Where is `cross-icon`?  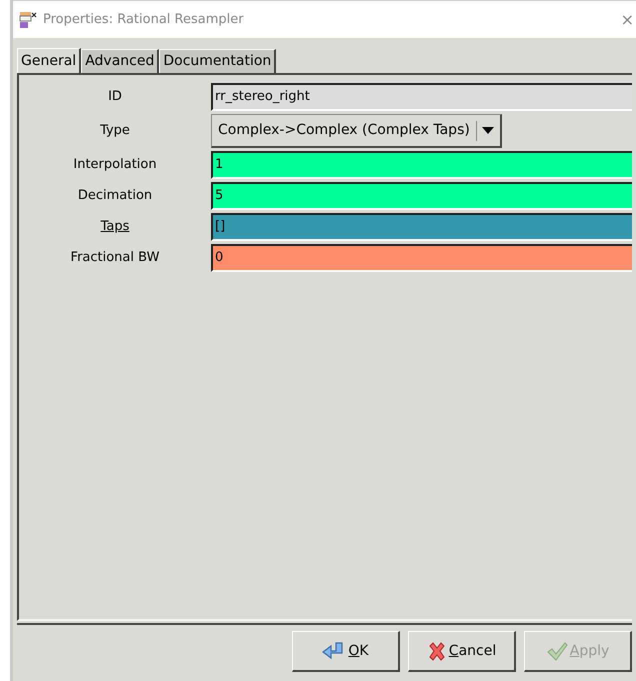
cross-icon is located at coordinates (436, 651).